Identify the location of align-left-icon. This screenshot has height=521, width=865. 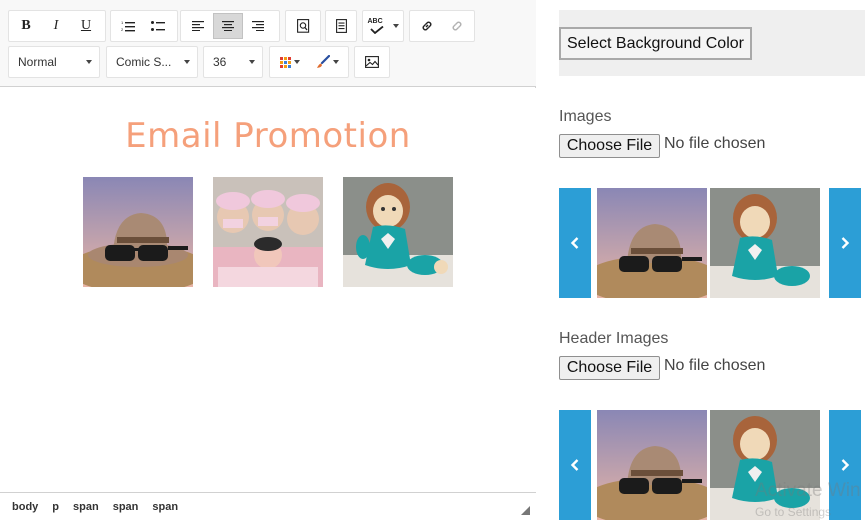
(198, 26).